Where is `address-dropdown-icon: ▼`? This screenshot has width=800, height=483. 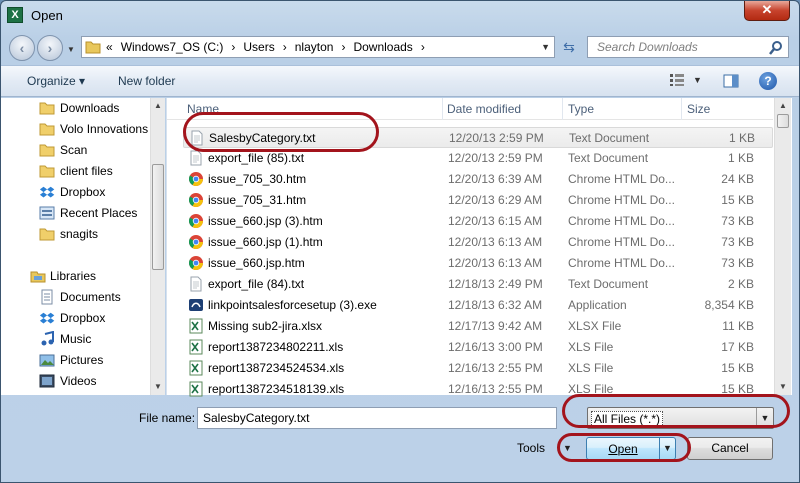 address-dropdown-icon: ▼ is located at coordinates (545, 47).